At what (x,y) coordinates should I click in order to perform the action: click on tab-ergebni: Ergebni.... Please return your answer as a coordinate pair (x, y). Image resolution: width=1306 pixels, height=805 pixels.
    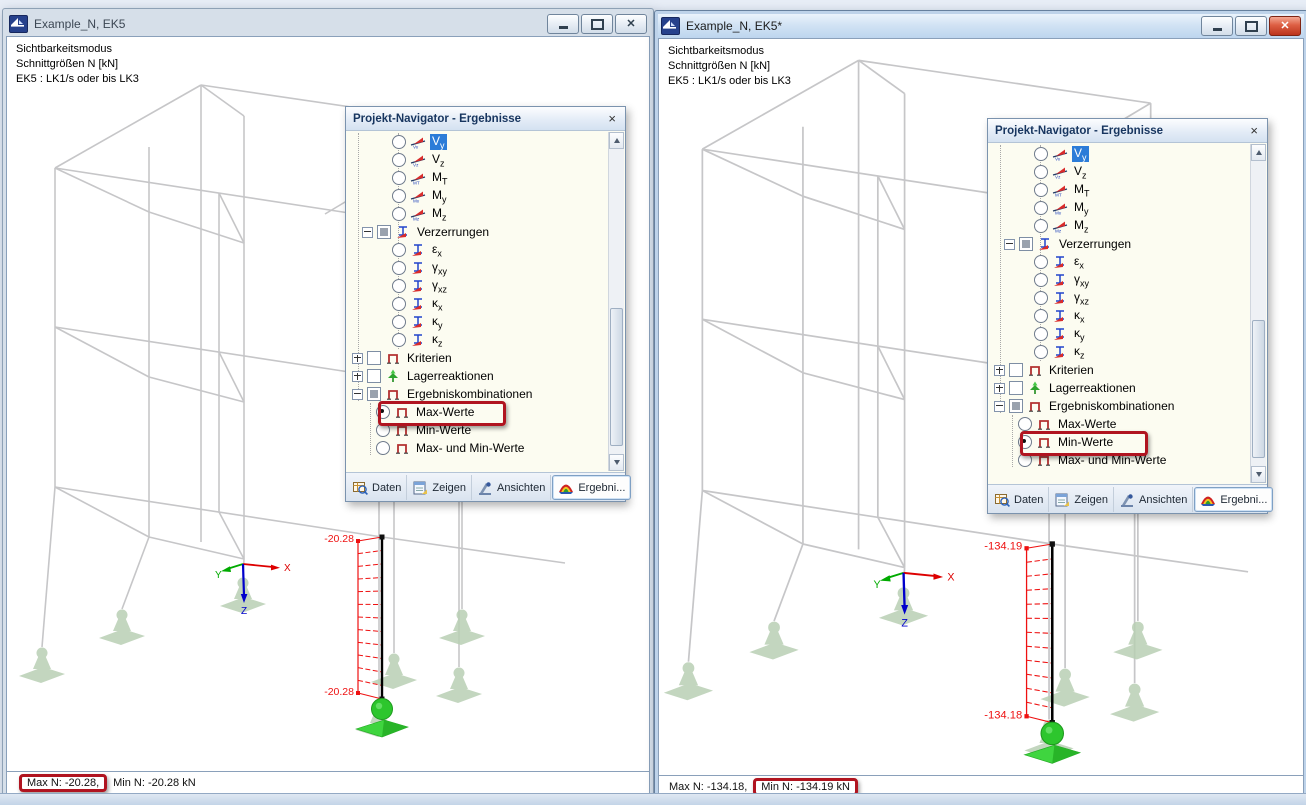
    Looking at the image, I should click on (1234, 499).